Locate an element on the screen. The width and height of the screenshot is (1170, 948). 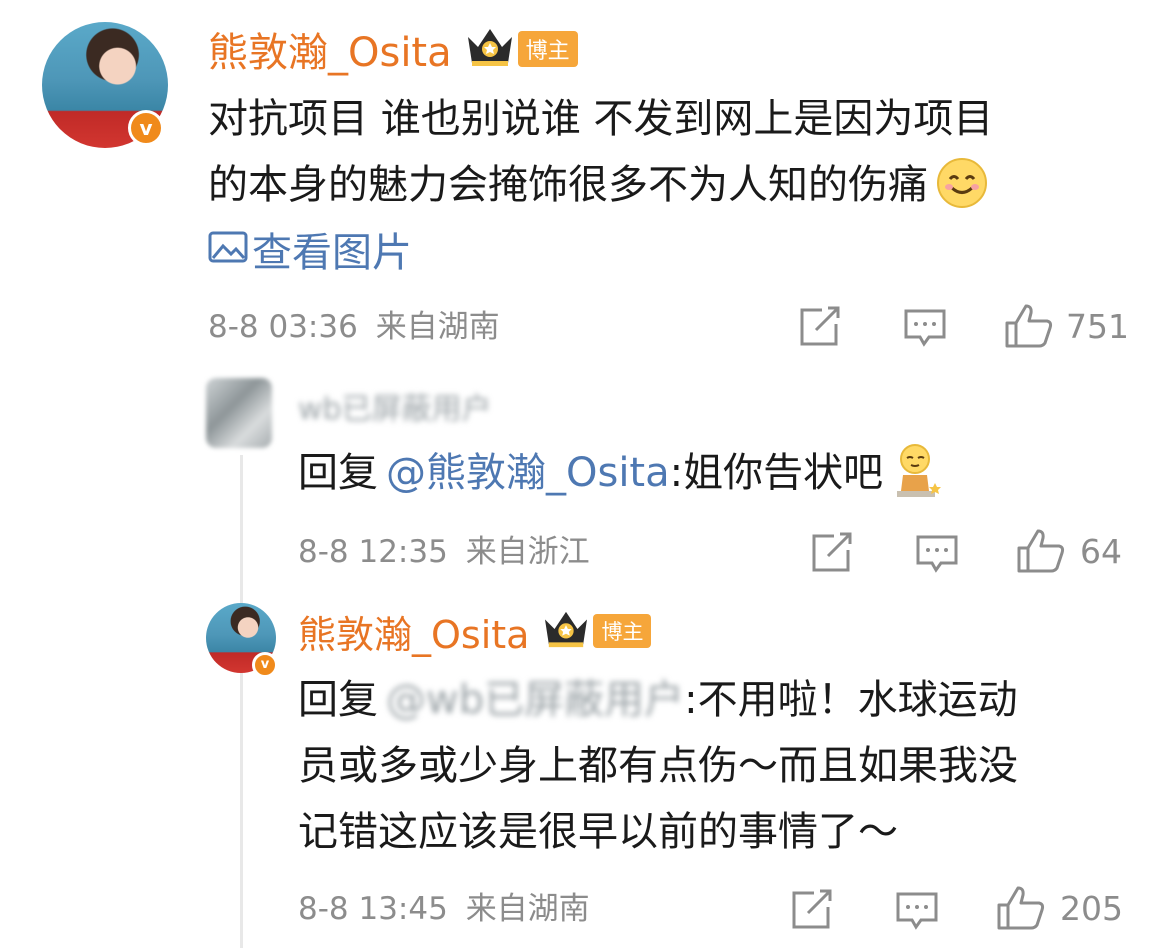
comment-text-line2: 的本身的魅力会掩饰很多不为人知的伤痛 is located at coordinates (568, 185).